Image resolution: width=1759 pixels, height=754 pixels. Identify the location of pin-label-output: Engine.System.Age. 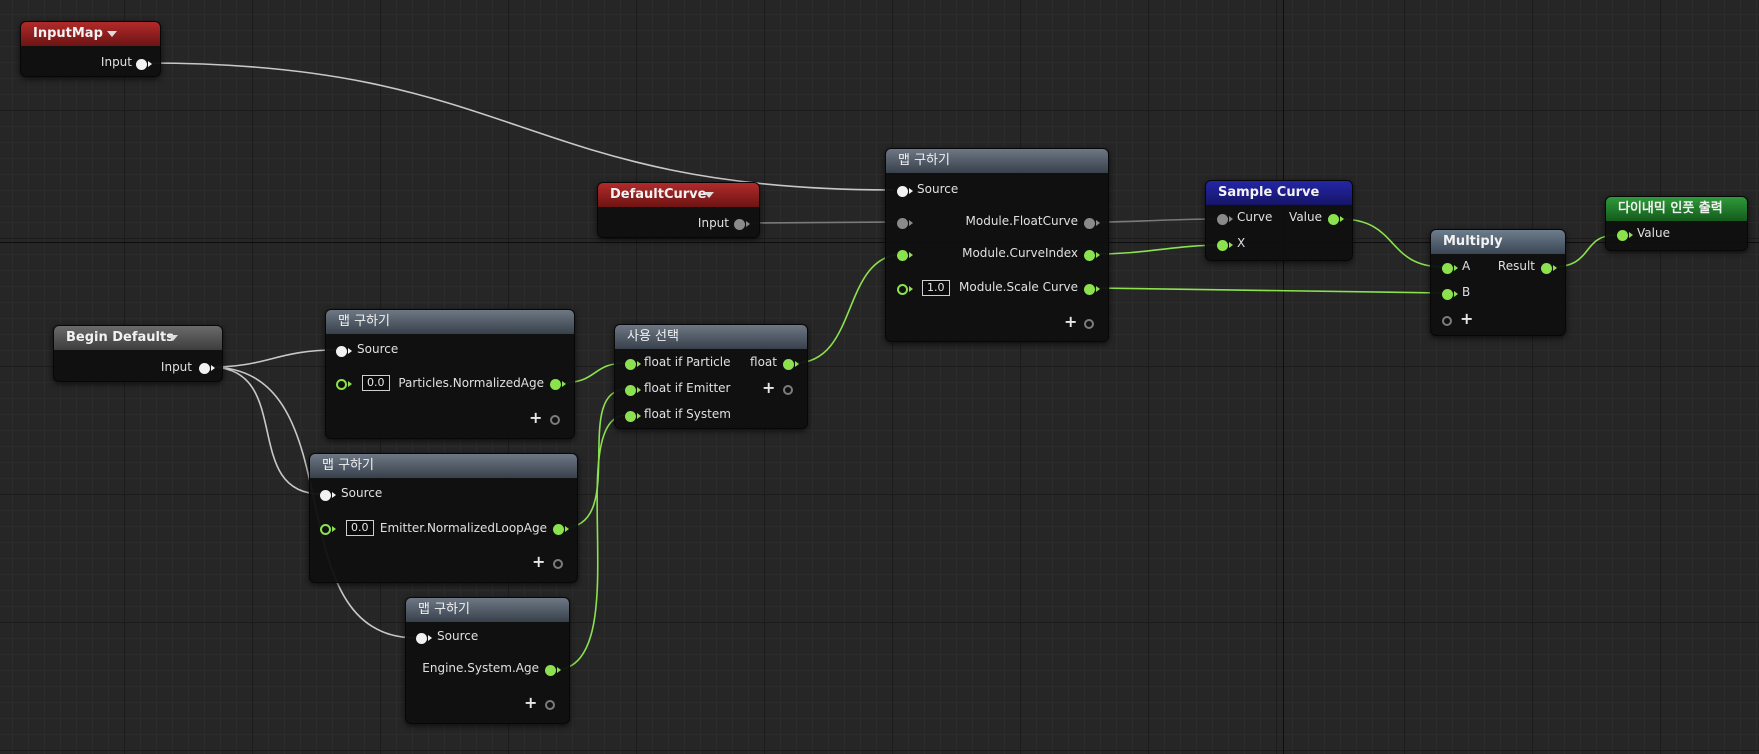
(480, 668).